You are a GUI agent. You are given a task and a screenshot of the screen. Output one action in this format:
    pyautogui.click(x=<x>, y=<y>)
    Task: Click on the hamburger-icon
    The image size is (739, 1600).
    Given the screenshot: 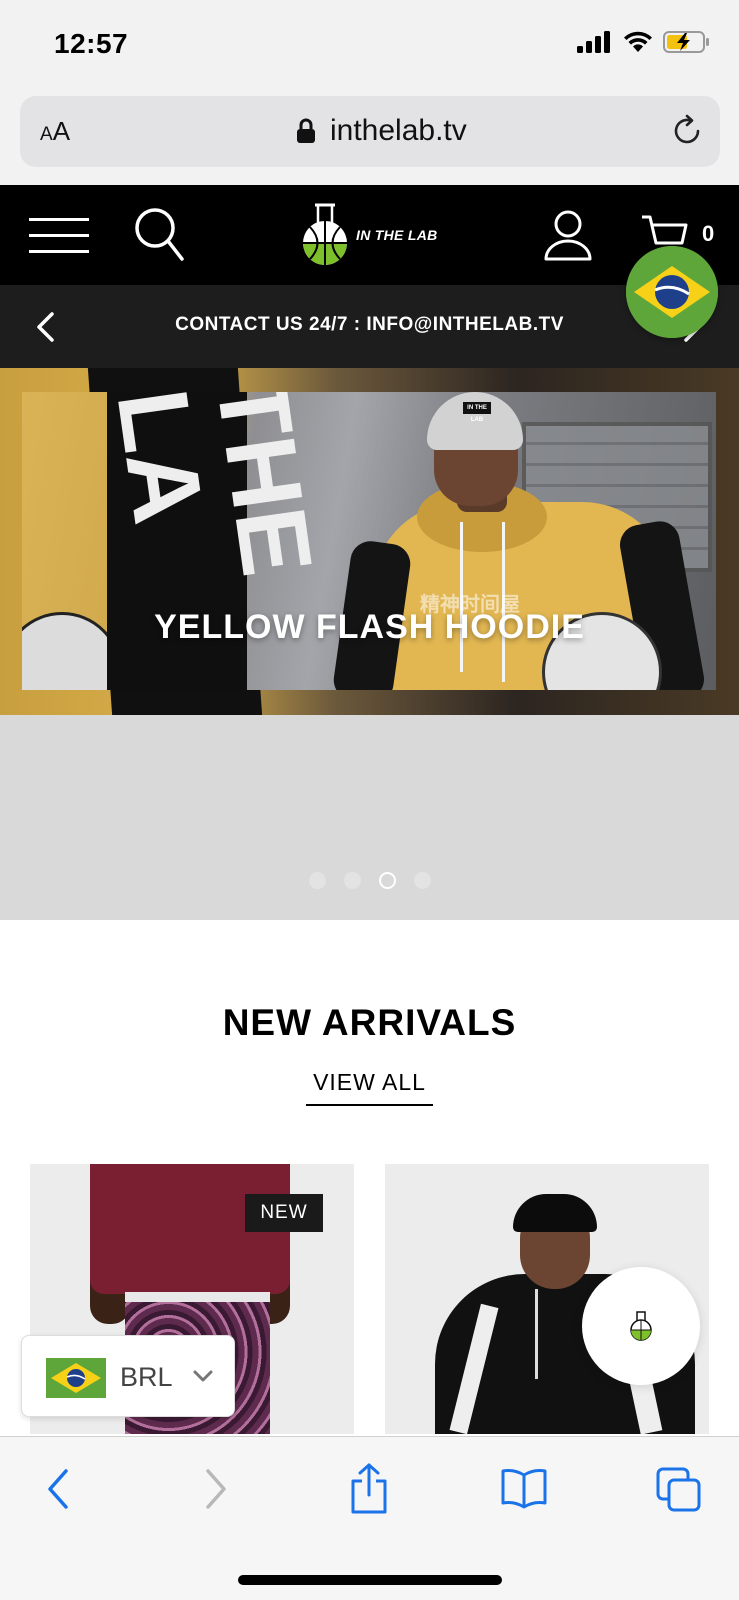 What is the action you would take?
    pyautogui.click(x=59, y=236)
    